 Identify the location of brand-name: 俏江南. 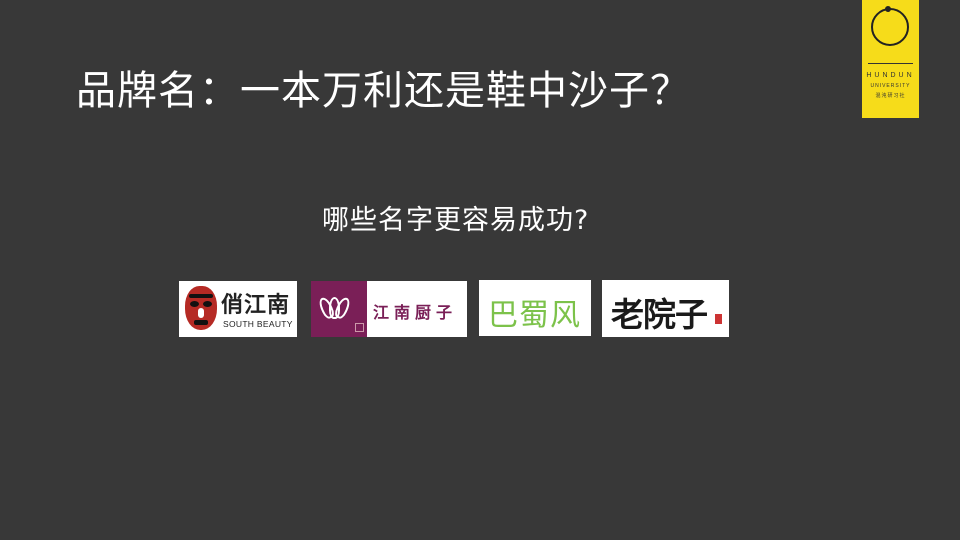
(256, 305).